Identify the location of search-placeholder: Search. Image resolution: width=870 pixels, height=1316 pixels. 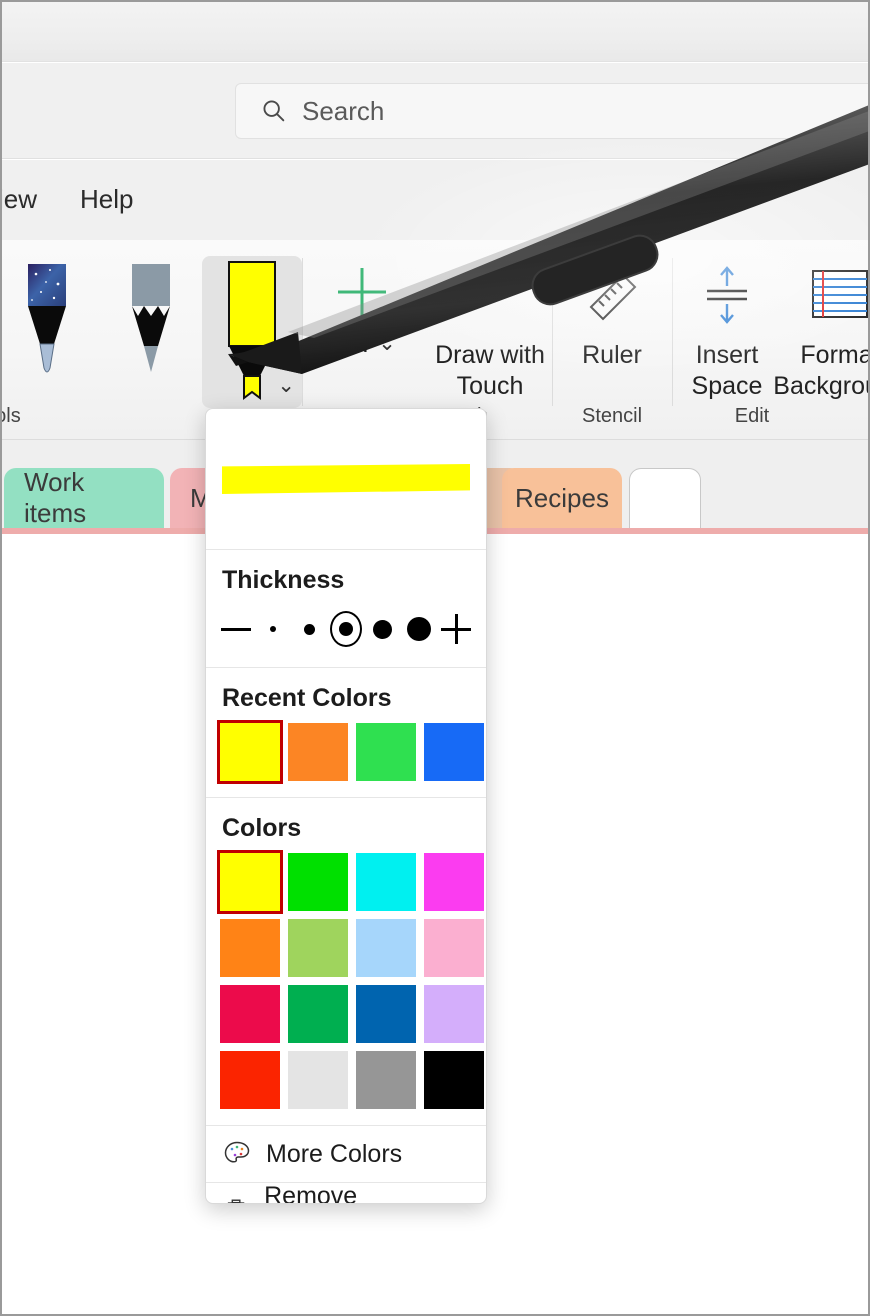
(343, 110).